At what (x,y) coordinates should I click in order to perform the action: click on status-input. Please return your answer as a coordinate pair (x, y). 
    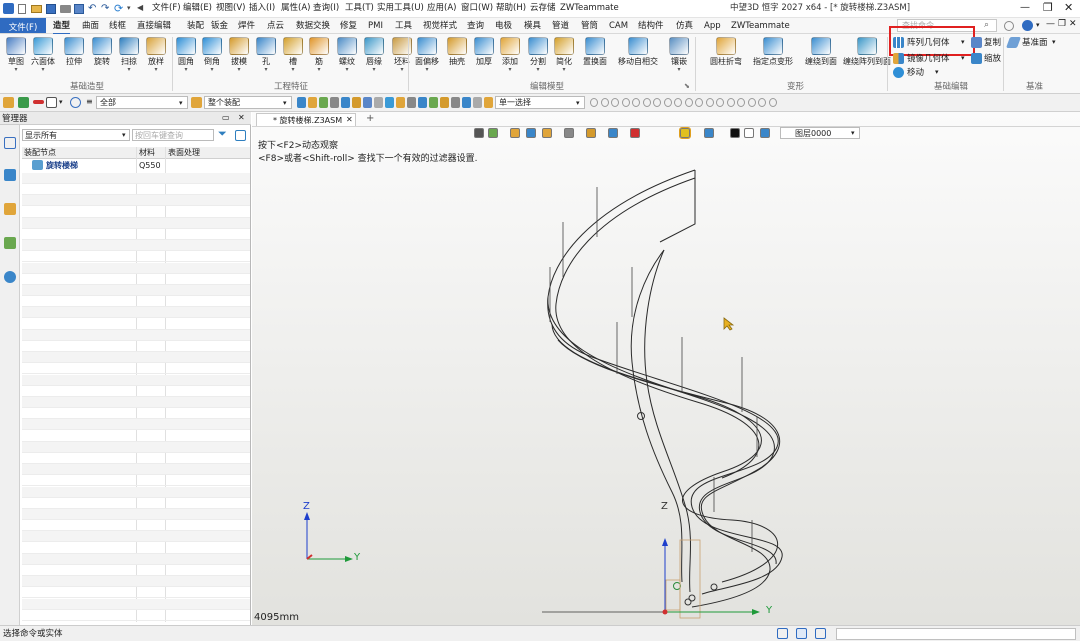
    Looking at the image, I should click on (956, 634).